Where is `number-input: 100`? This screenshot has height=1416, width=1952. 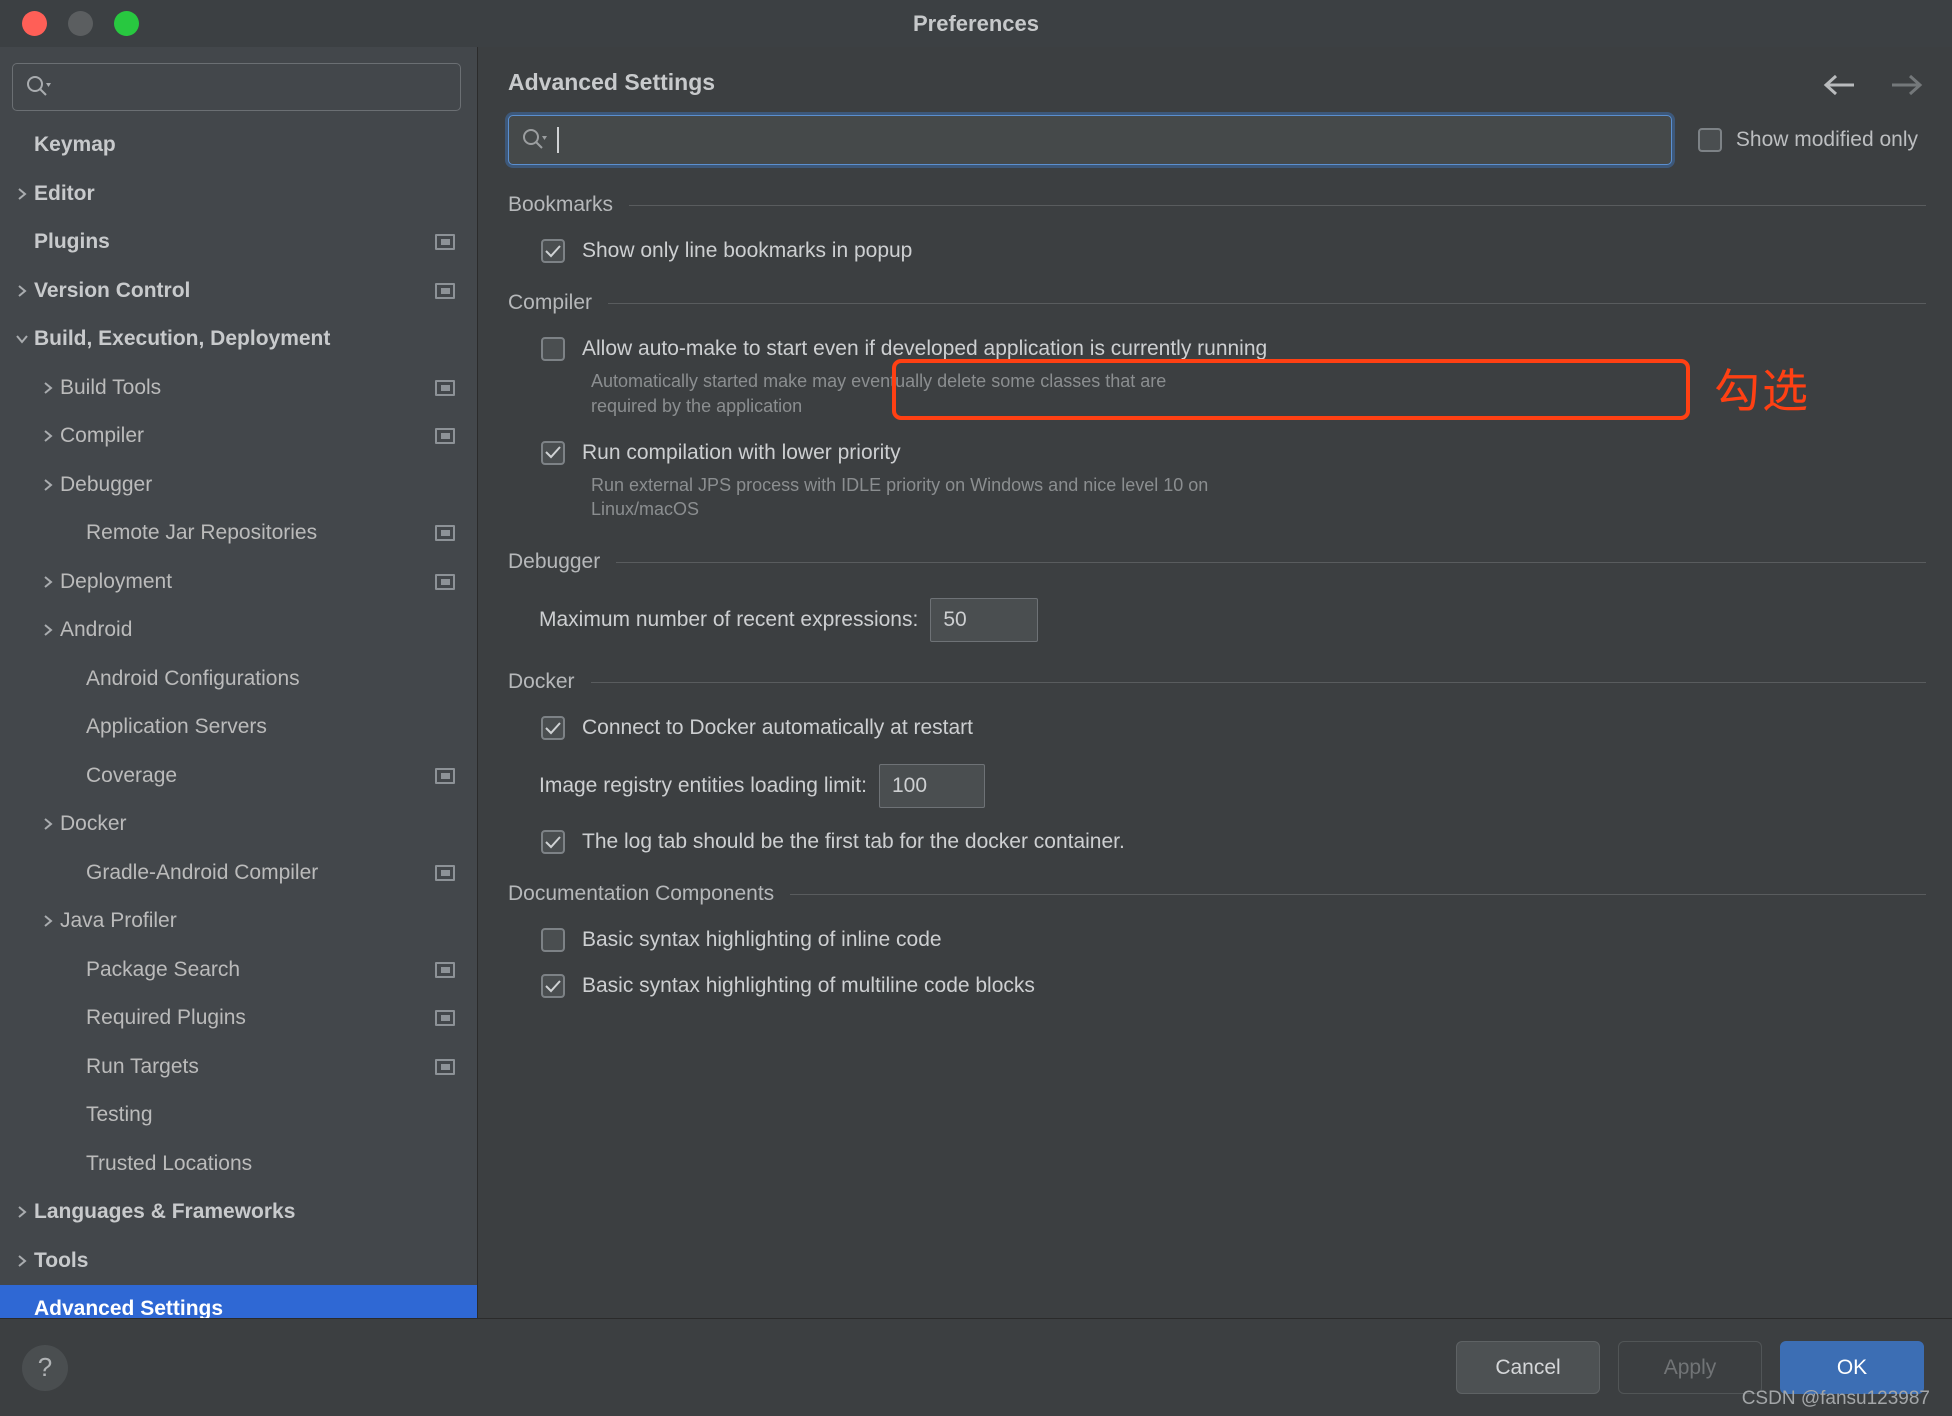 number-input: 100 is located at coordinates (931, 786).